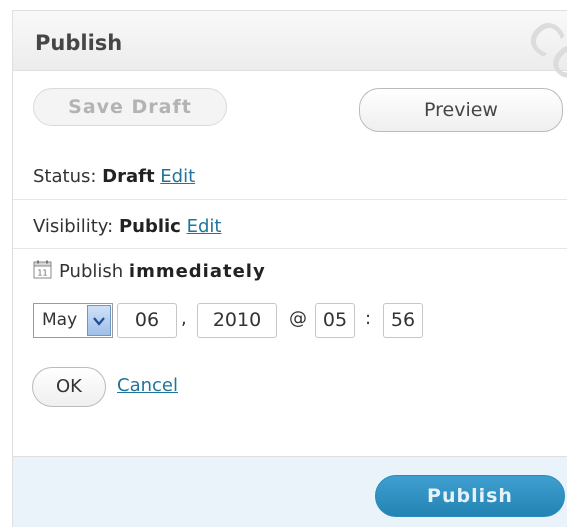 Image resolution: width=567 pixels, height=527 pixels. I want to click on status-value: Draft, so click(128, 176).